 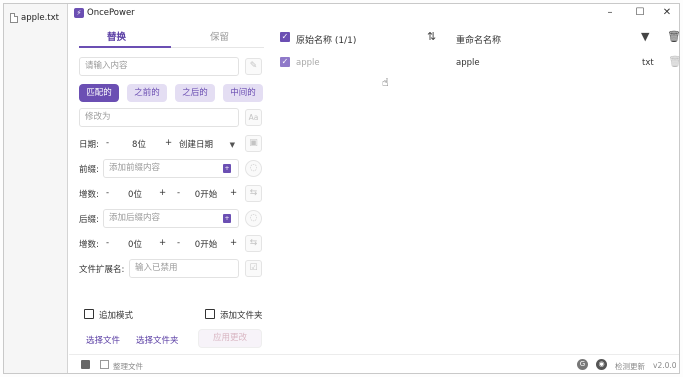 I want to click on original-name-header: 原始名称 (1/1), so click(x=326, y=41).